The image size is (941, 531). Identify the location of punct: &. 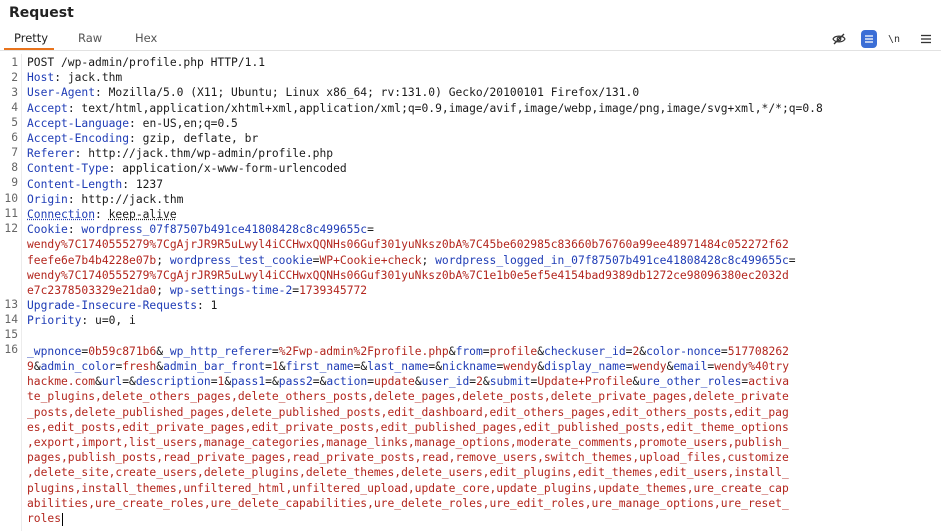
(541, 351).